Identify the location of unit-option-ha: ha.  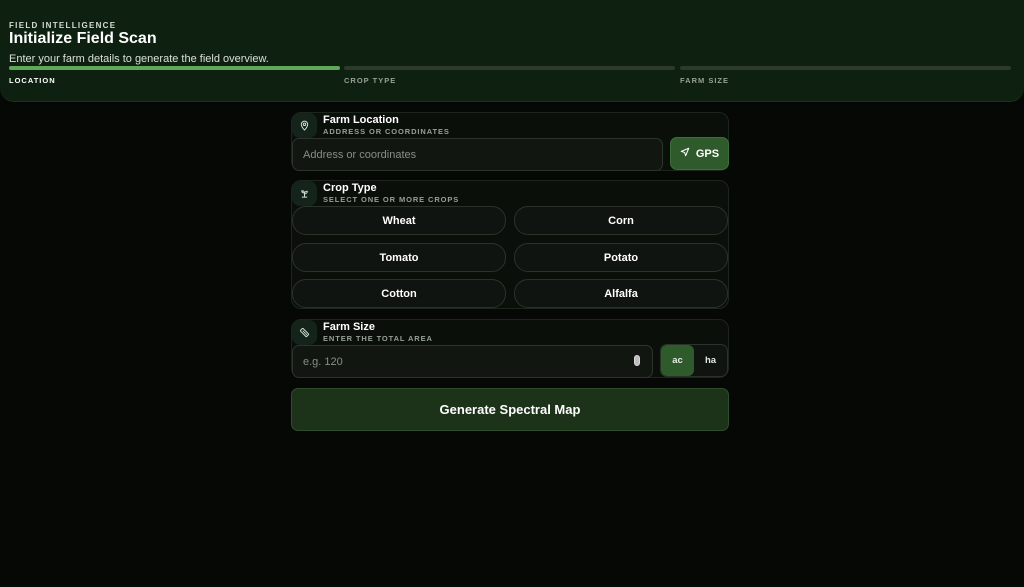
(710, 360).